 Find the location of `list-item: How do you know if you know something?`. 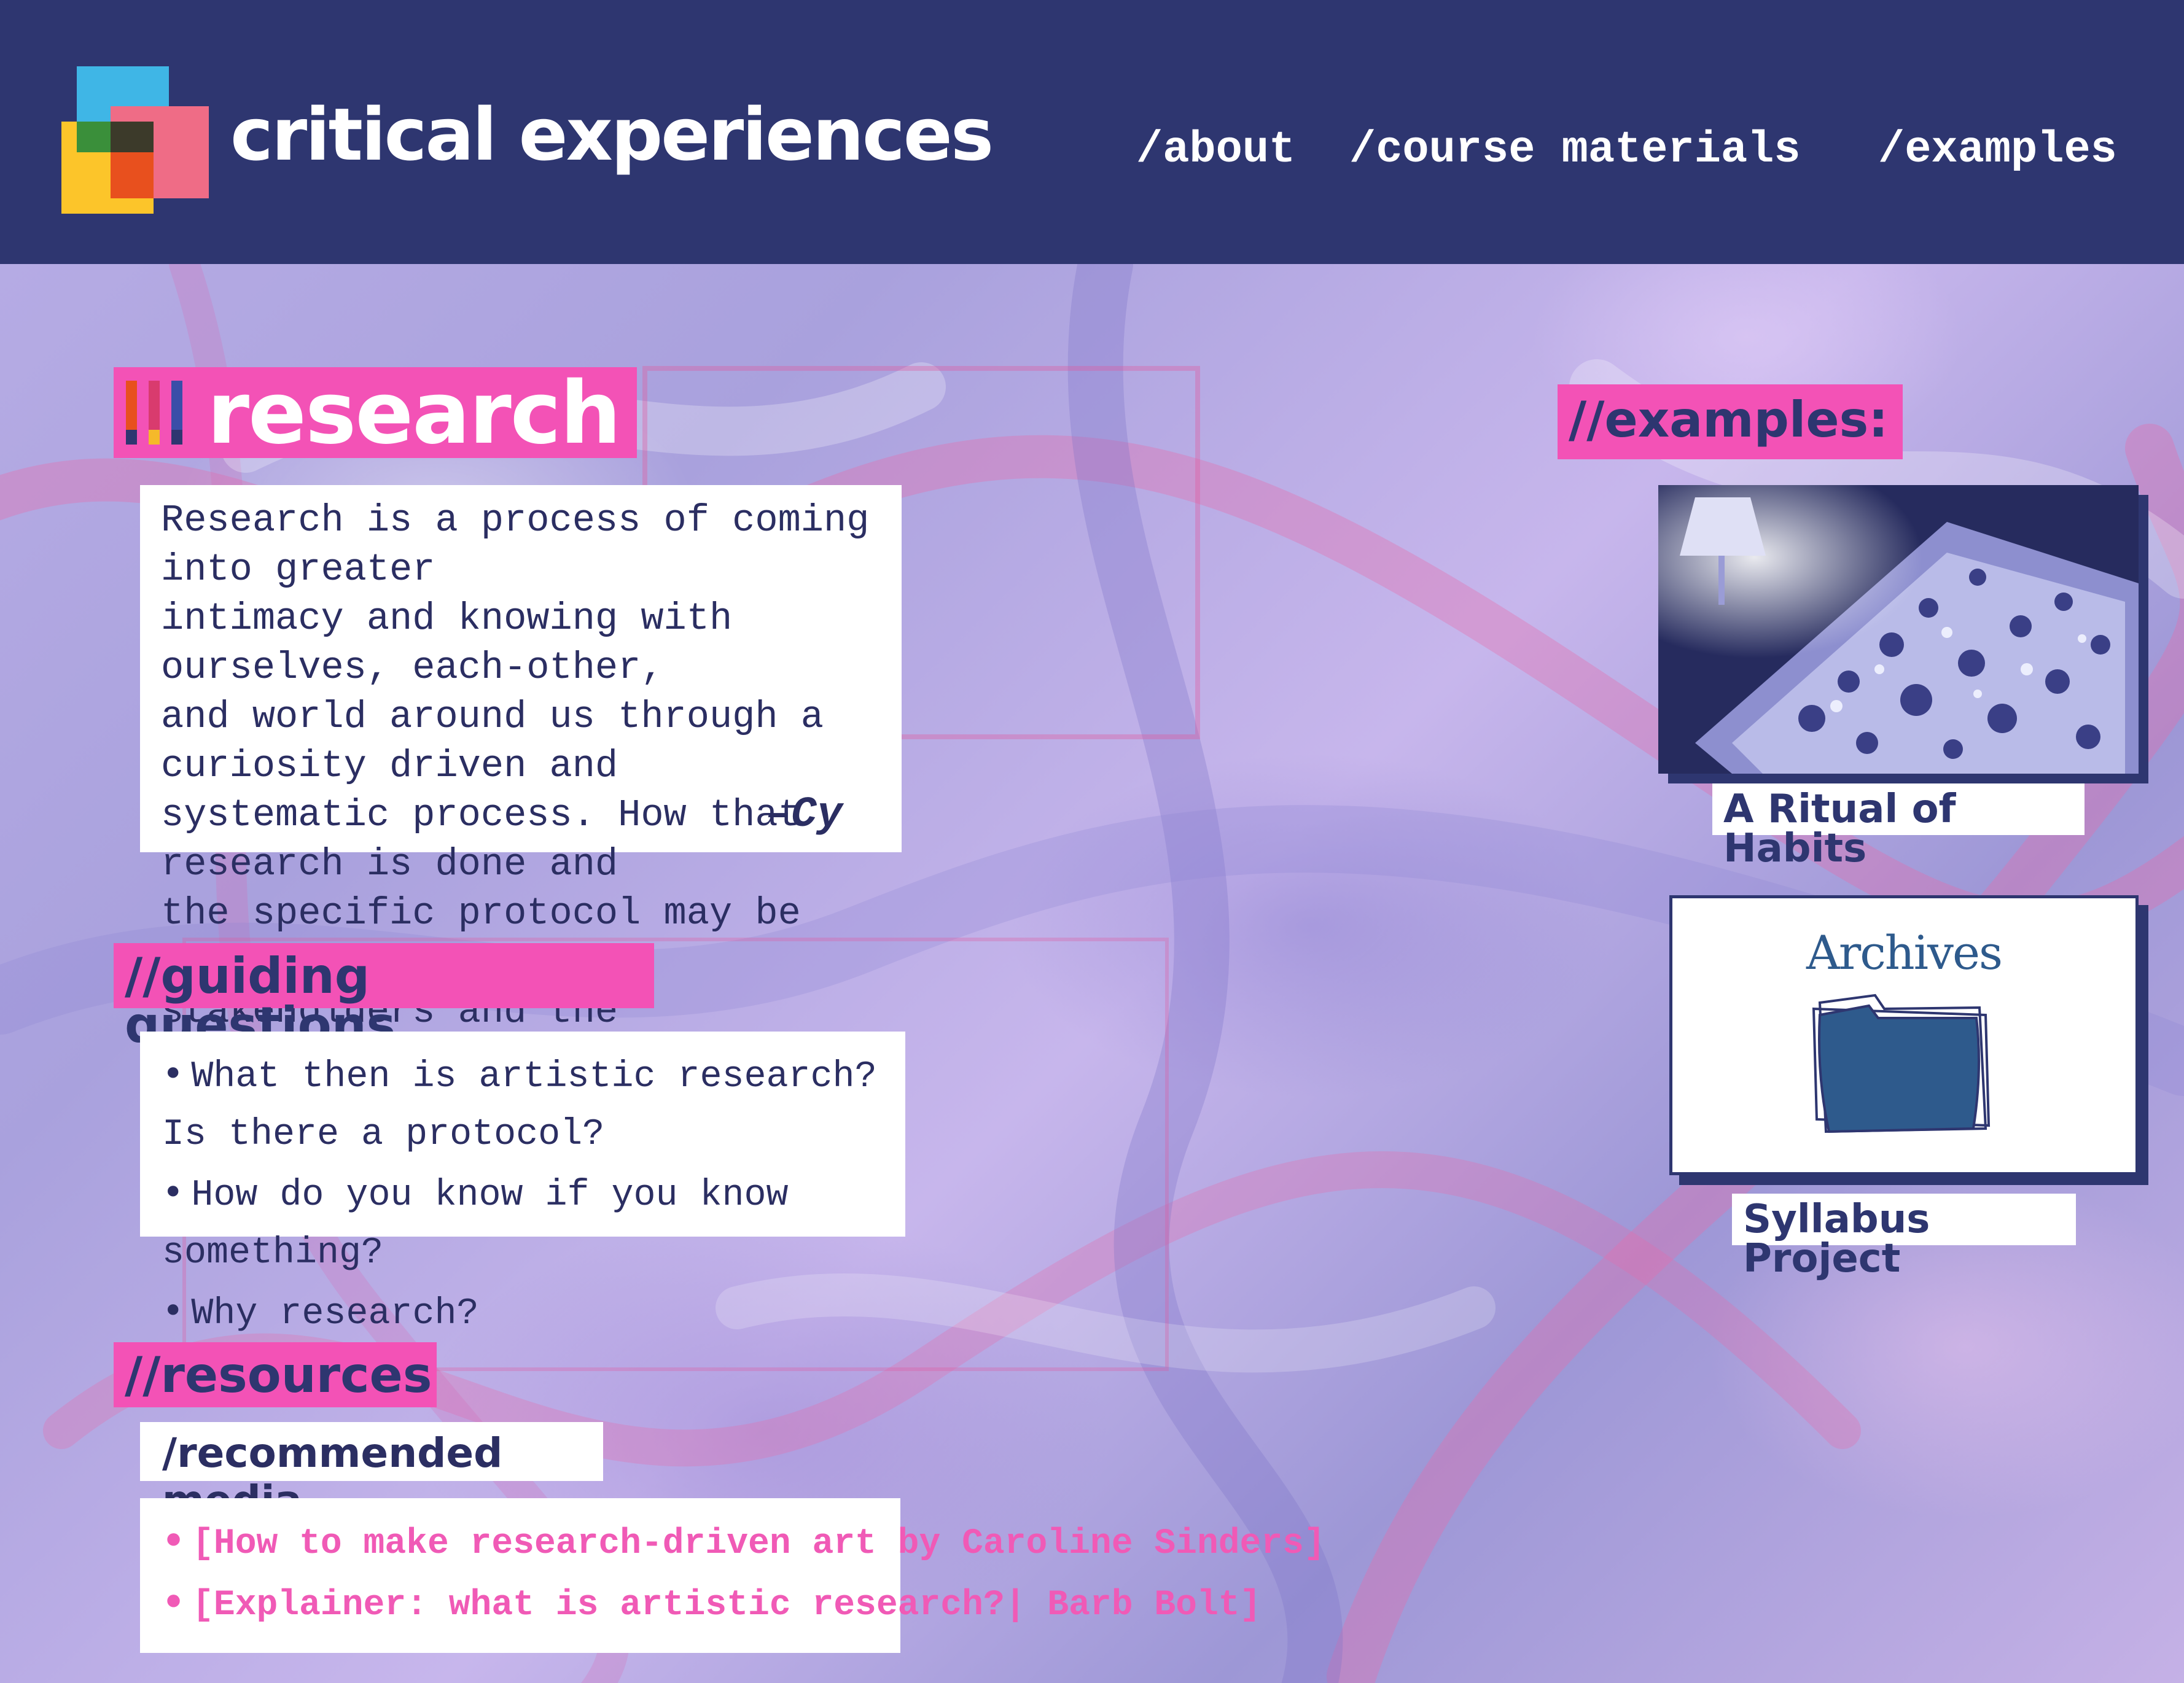

list-item: How do you know if you know something? is located at coordinates (522, 1223).